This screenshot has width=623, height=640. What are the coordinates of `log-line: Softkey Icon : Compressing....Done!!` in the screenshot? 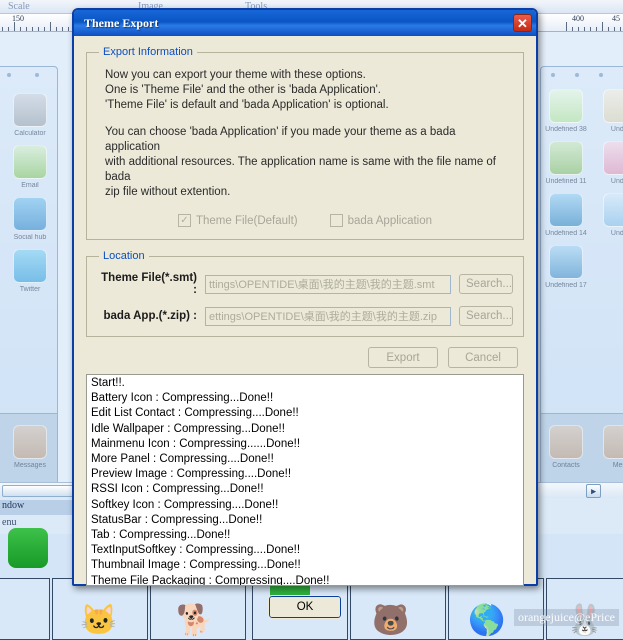 It's located at (306, 505).